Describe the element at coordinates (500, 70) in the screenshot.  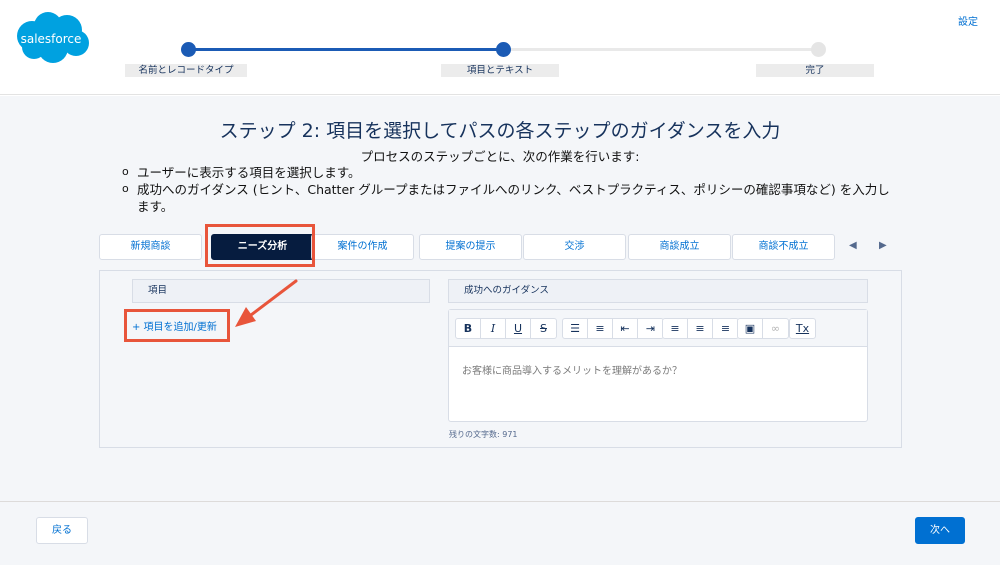
I see `progress-step-2-label: 項目とテキスト` at that location.